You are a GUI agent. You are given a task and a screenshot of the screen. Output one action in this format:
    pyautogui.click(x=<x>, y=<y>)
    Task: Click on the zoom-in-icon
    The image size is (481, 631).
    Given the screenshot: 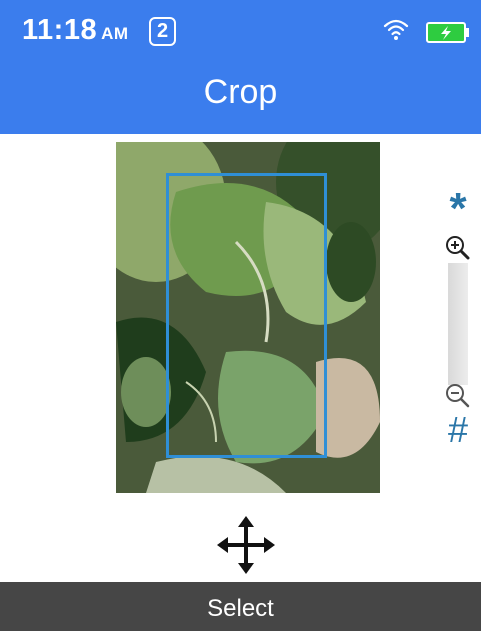 What is the action you would take?
    pyautogui.click(x=457, y=247)
    